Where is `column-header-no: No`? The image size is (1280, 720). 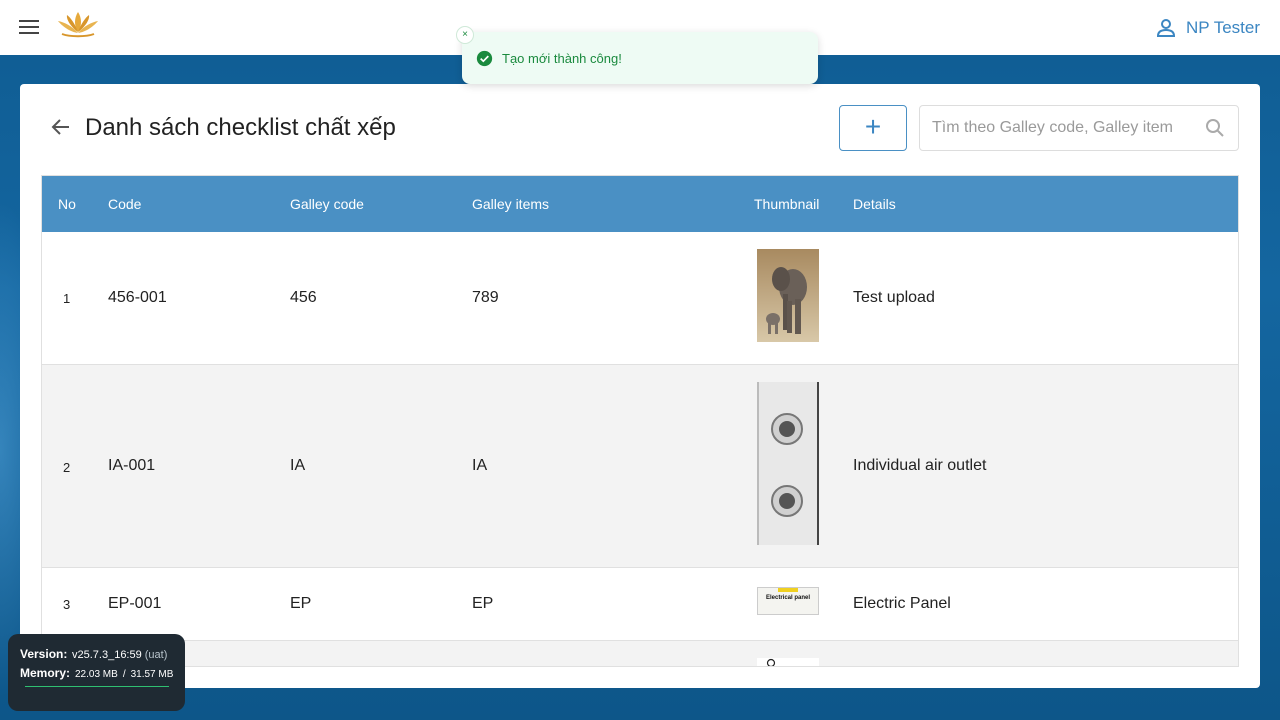 column-header-no: No is located at coordinates (67, 204).